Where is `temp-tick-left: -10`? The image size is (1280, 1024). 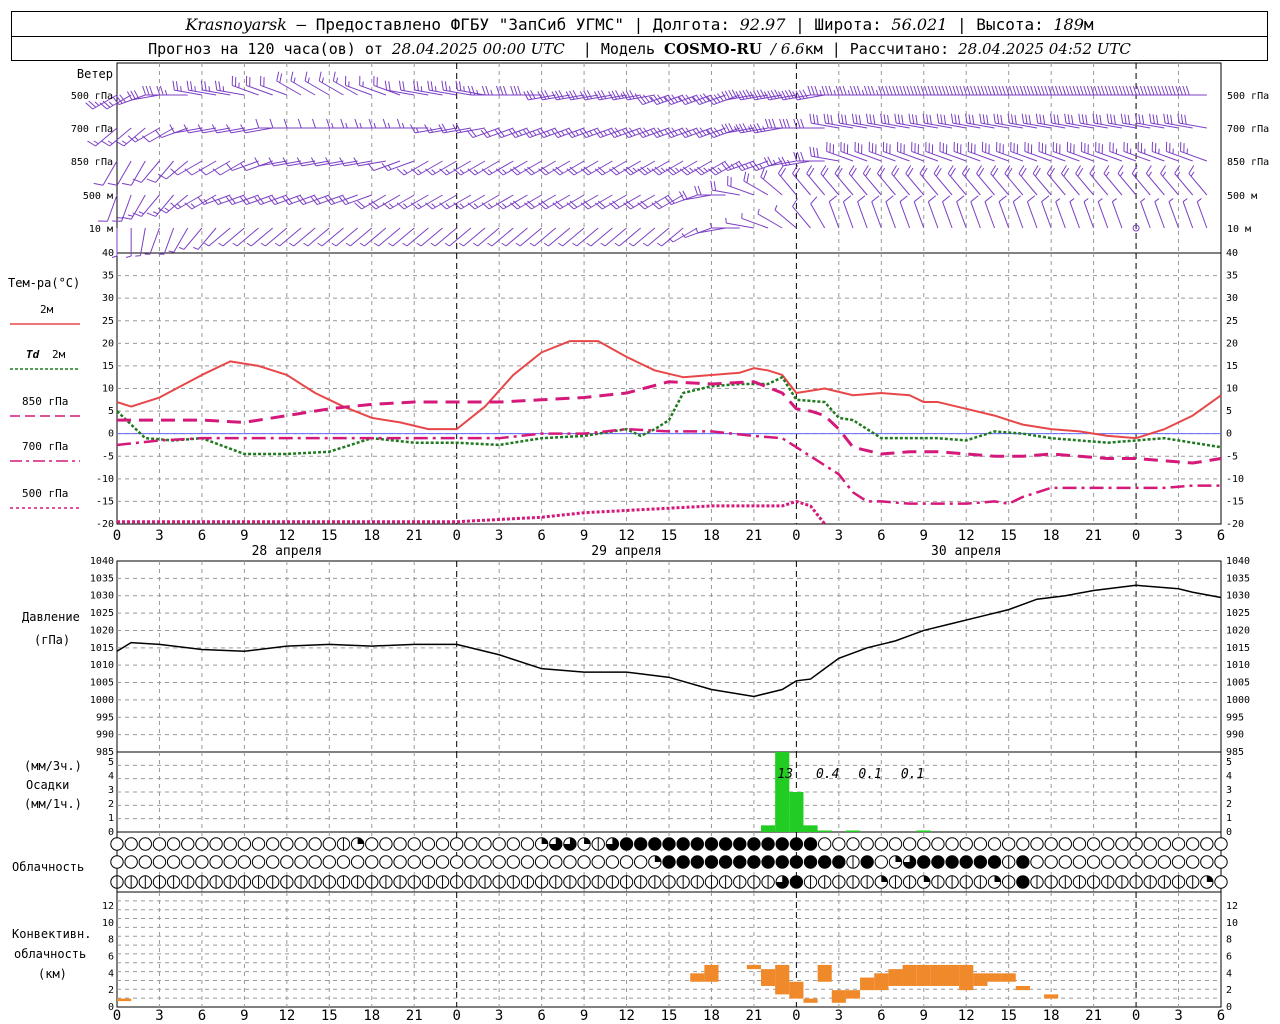
temp-tick-left: -10 is located at coordinates (105, 479).